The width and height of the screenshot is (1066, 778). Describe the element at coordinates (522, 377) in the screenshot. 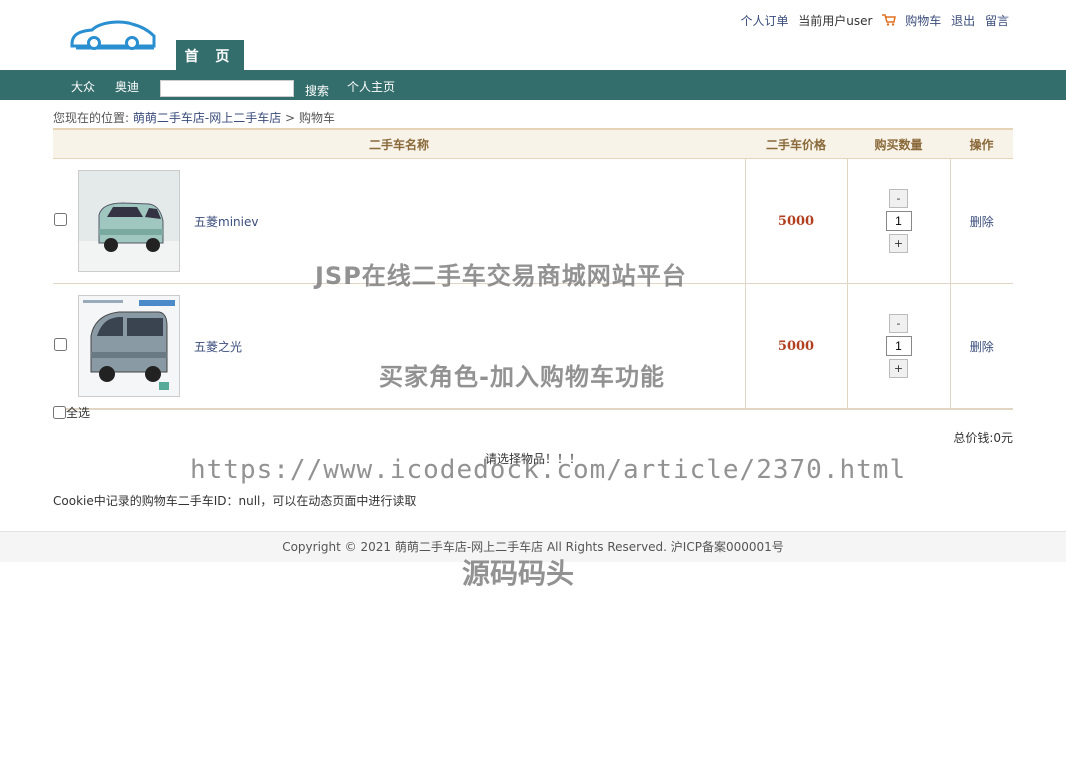

I see `watermark-subtitle: 买家角色-加入购物车功能` at that location.